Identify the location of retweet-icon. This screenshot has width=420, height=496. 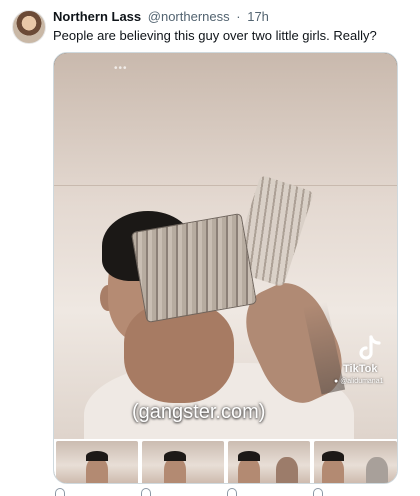
(146, 492).